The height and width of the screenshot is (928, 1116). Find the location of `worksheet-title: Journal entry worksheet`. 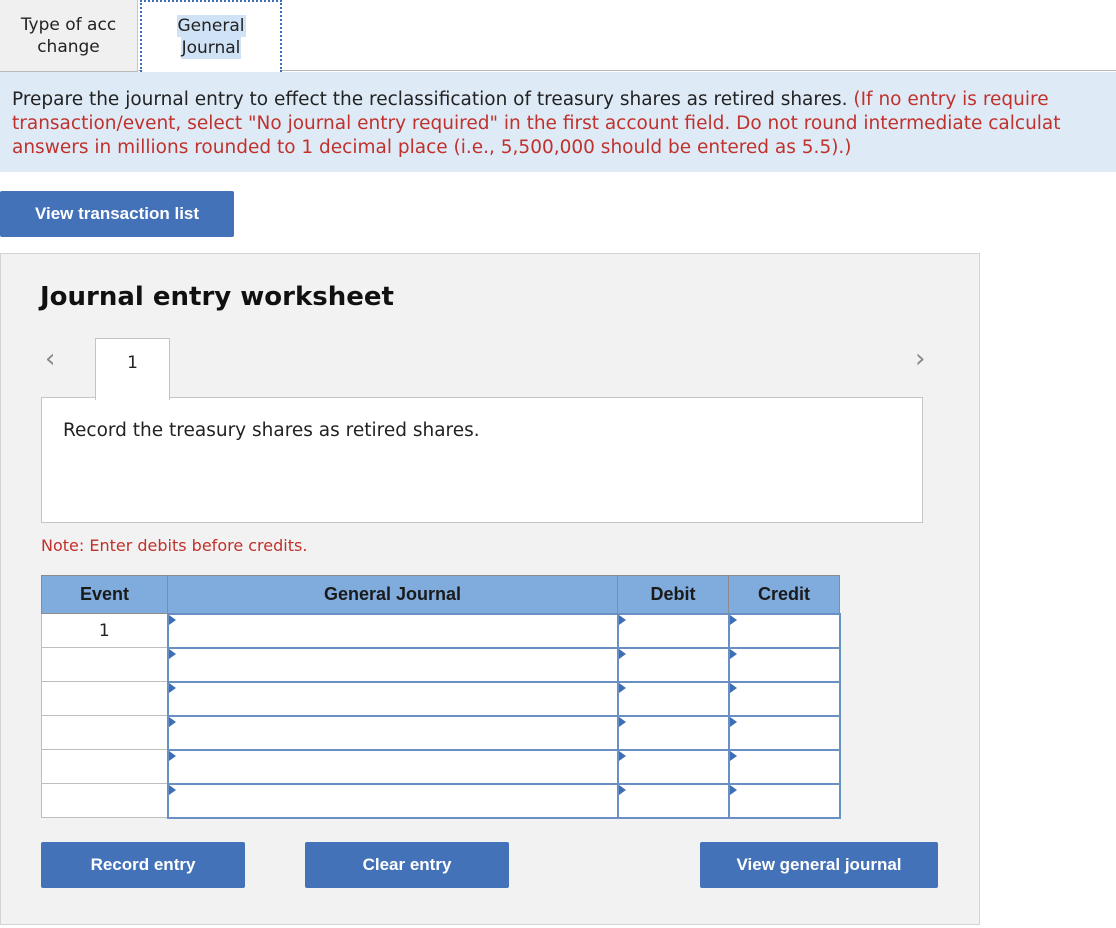

worksheet-title: Journal entry worksheet is located at coordinates (217, 297).